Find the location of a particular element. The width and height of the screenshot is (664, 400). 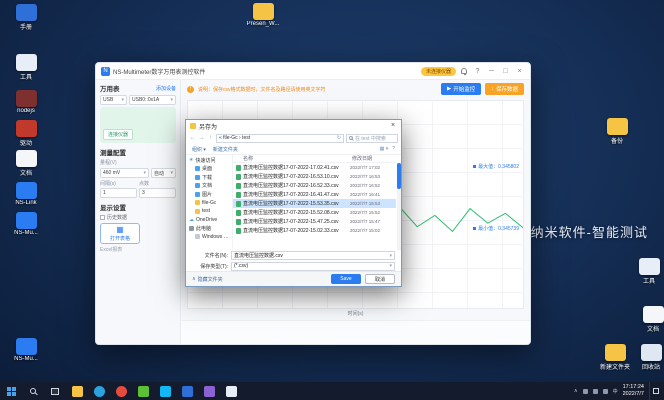

search-input: 在 test 中搜索 is located at coordinates (372, 138).